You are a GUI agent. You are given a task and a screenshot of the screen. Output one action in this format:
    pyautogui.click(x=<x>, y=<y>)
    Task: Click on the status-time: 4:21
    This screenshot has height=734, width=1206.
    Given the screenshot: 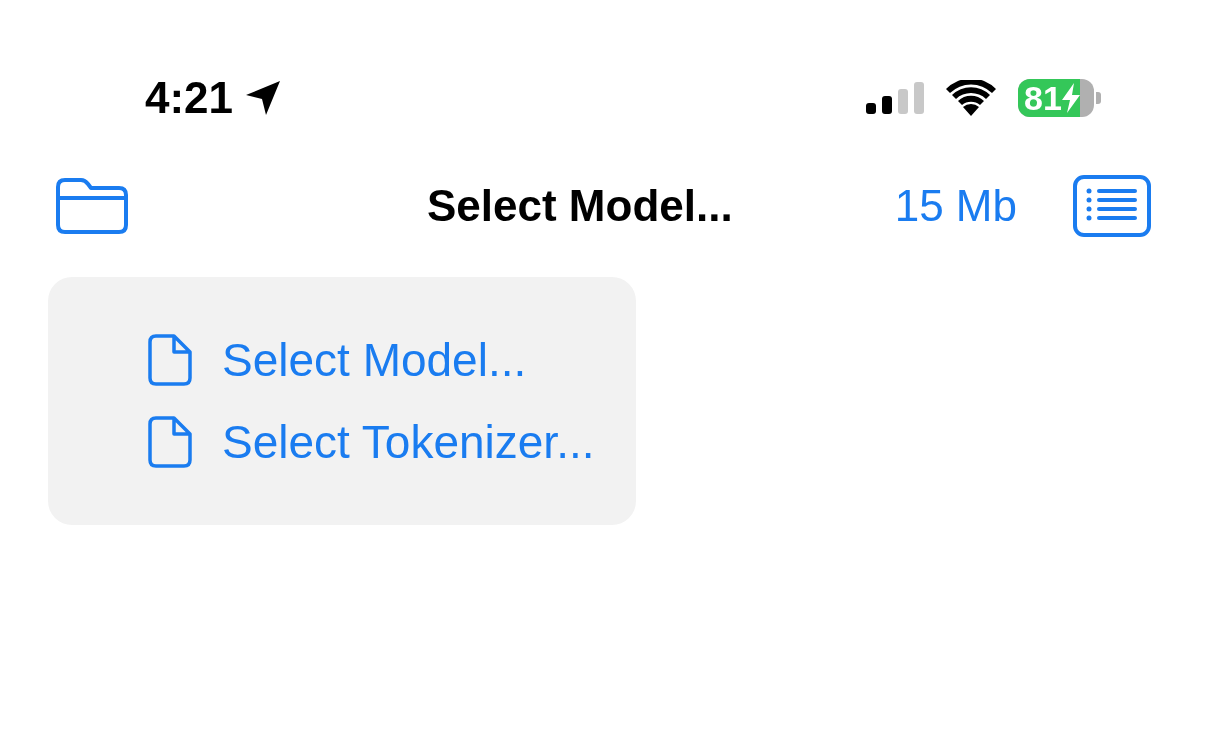 What is the action you would take?
    pyautogui.click(x=189, y=98)
    